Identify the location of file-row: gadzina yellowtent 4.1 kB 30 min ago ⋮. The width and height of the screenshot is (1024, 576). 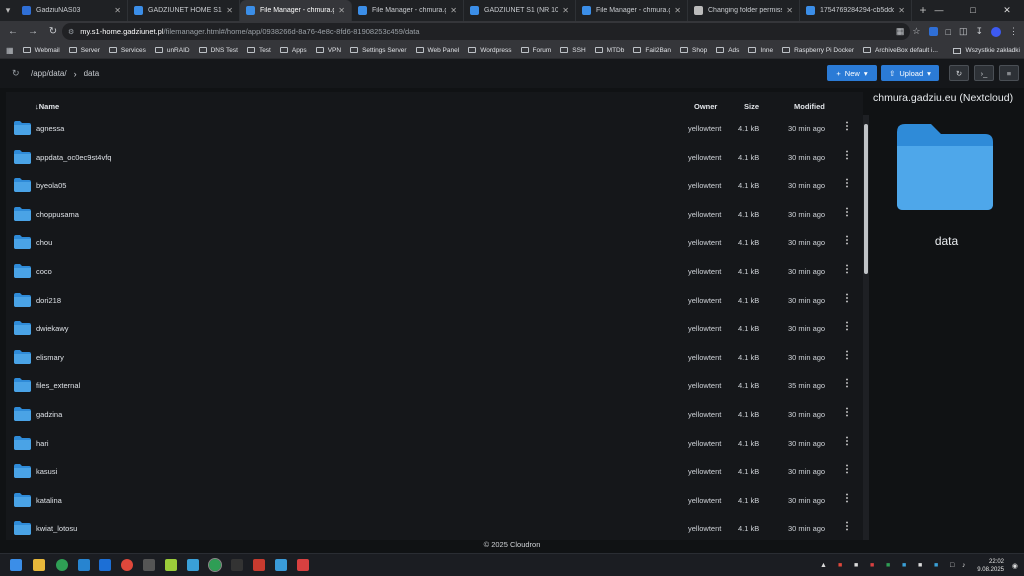
(434, 414).